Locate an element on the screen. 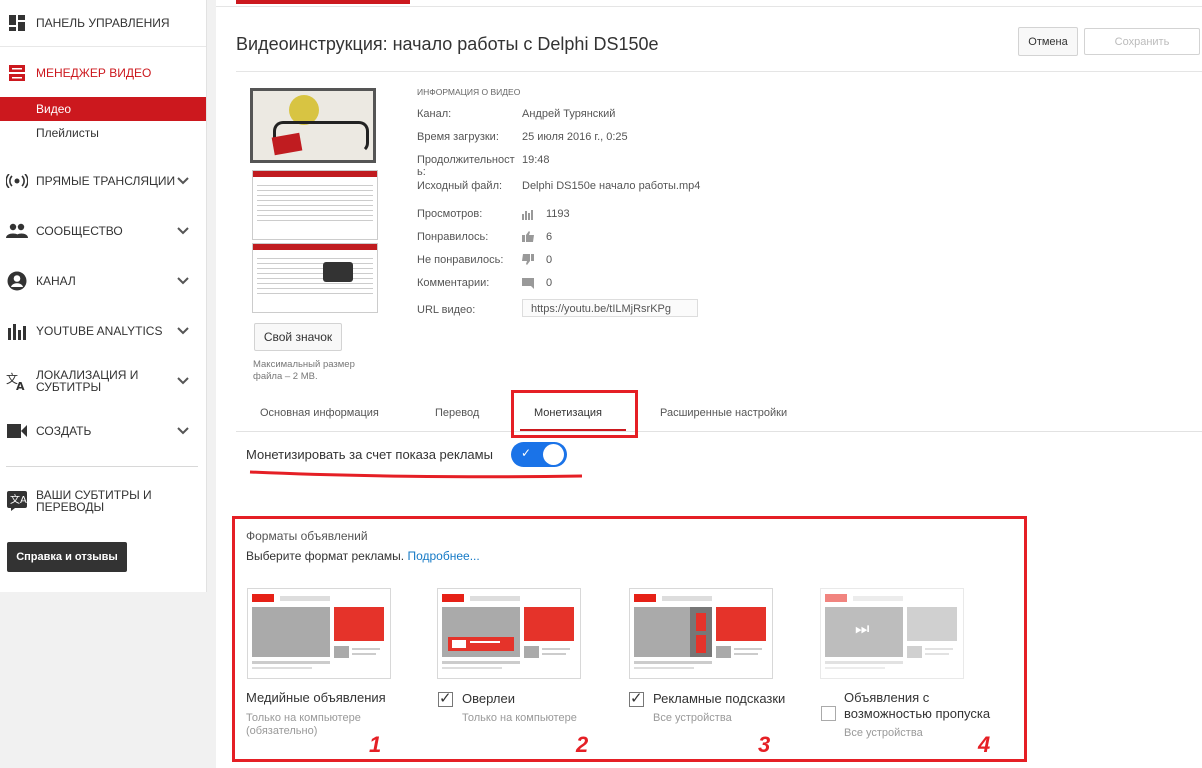 Image resolution: width=1202 pixels, height=768 pixels. channel-value: Андрей Турянский is located at coordinates (568, 114).